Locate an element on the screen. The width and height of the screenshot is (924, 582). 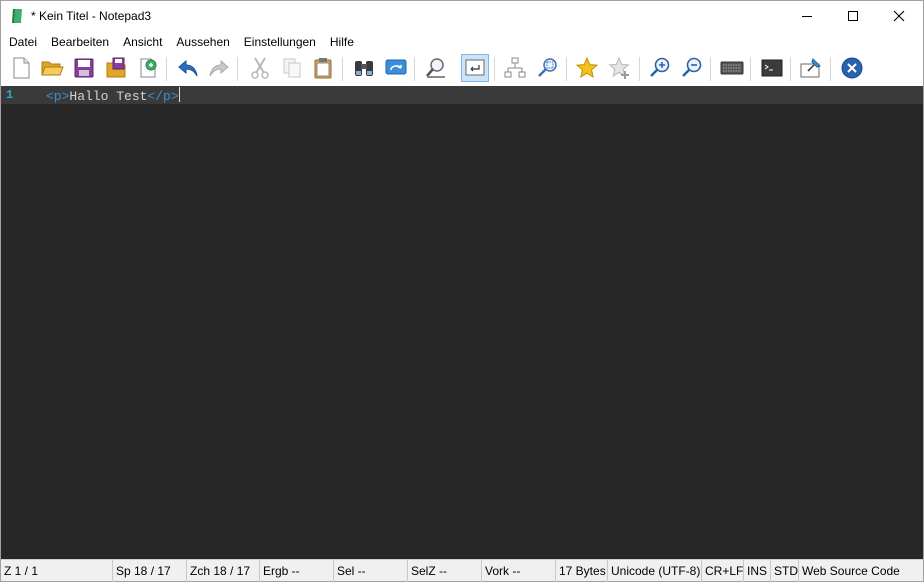
close-icon is located at coordinates (899, 16).